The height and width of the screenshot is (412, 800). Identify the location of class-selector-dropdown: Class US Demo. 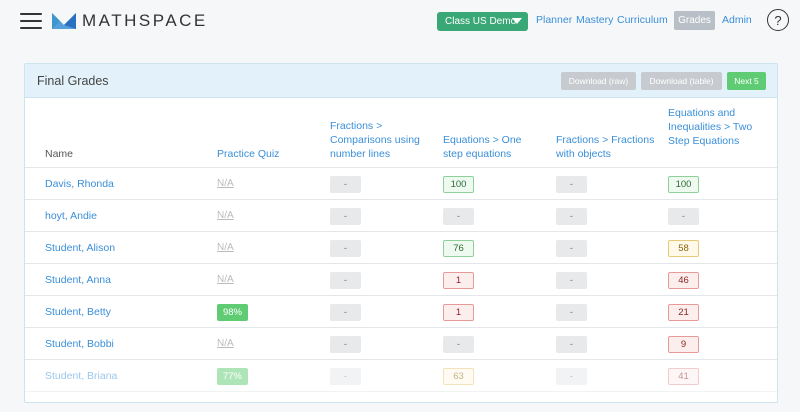
(482, 21).